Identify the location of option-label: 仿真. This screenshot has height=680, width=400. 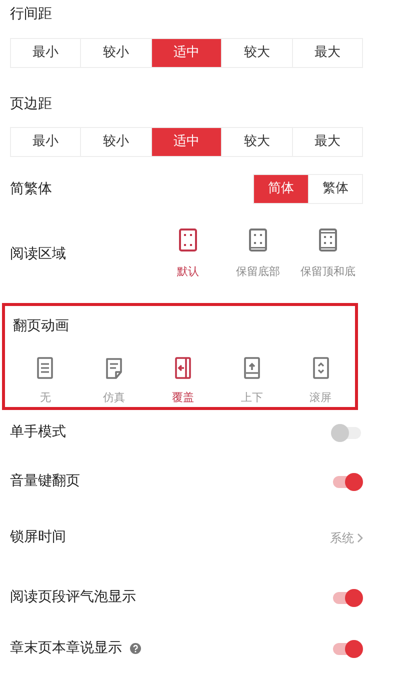
(114, 398).